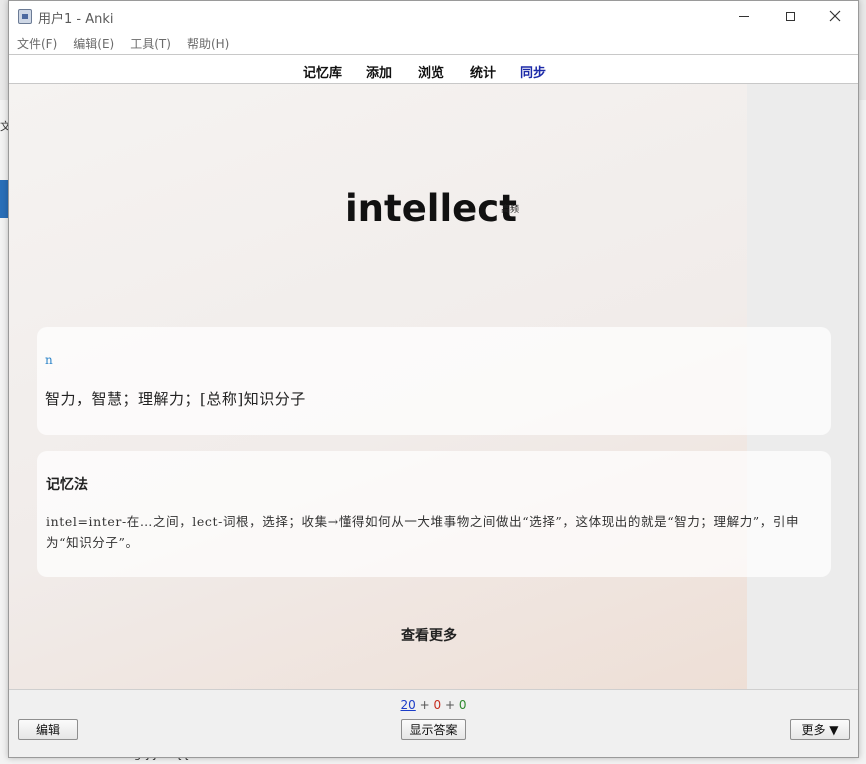  I want to click on toolbar-add-link: 添加, so click(379, 71).